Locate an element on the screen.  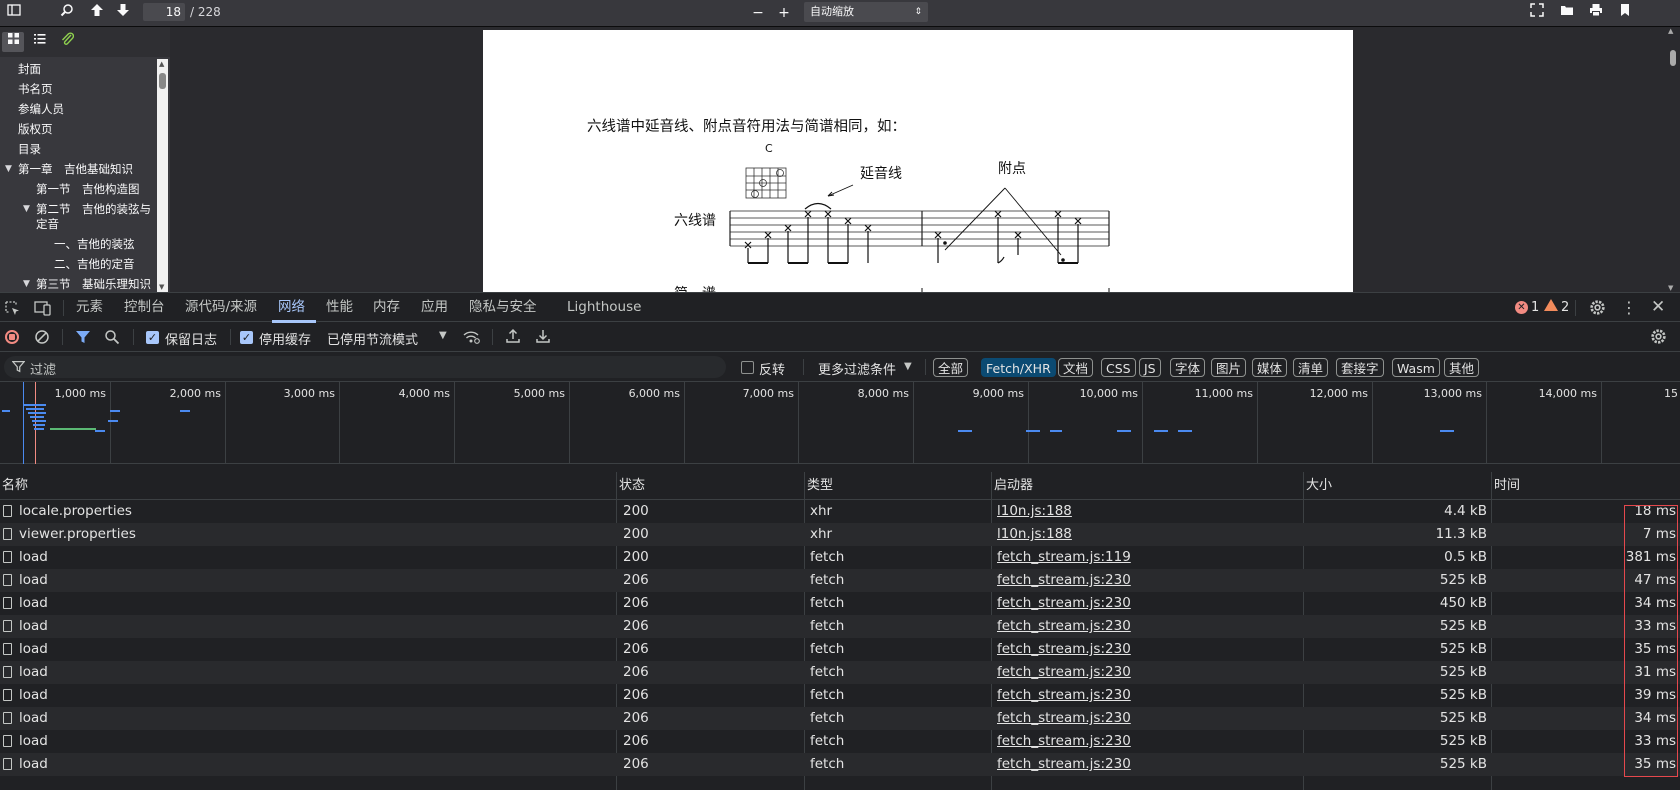
find-icon is located at coordinates (67, 13).